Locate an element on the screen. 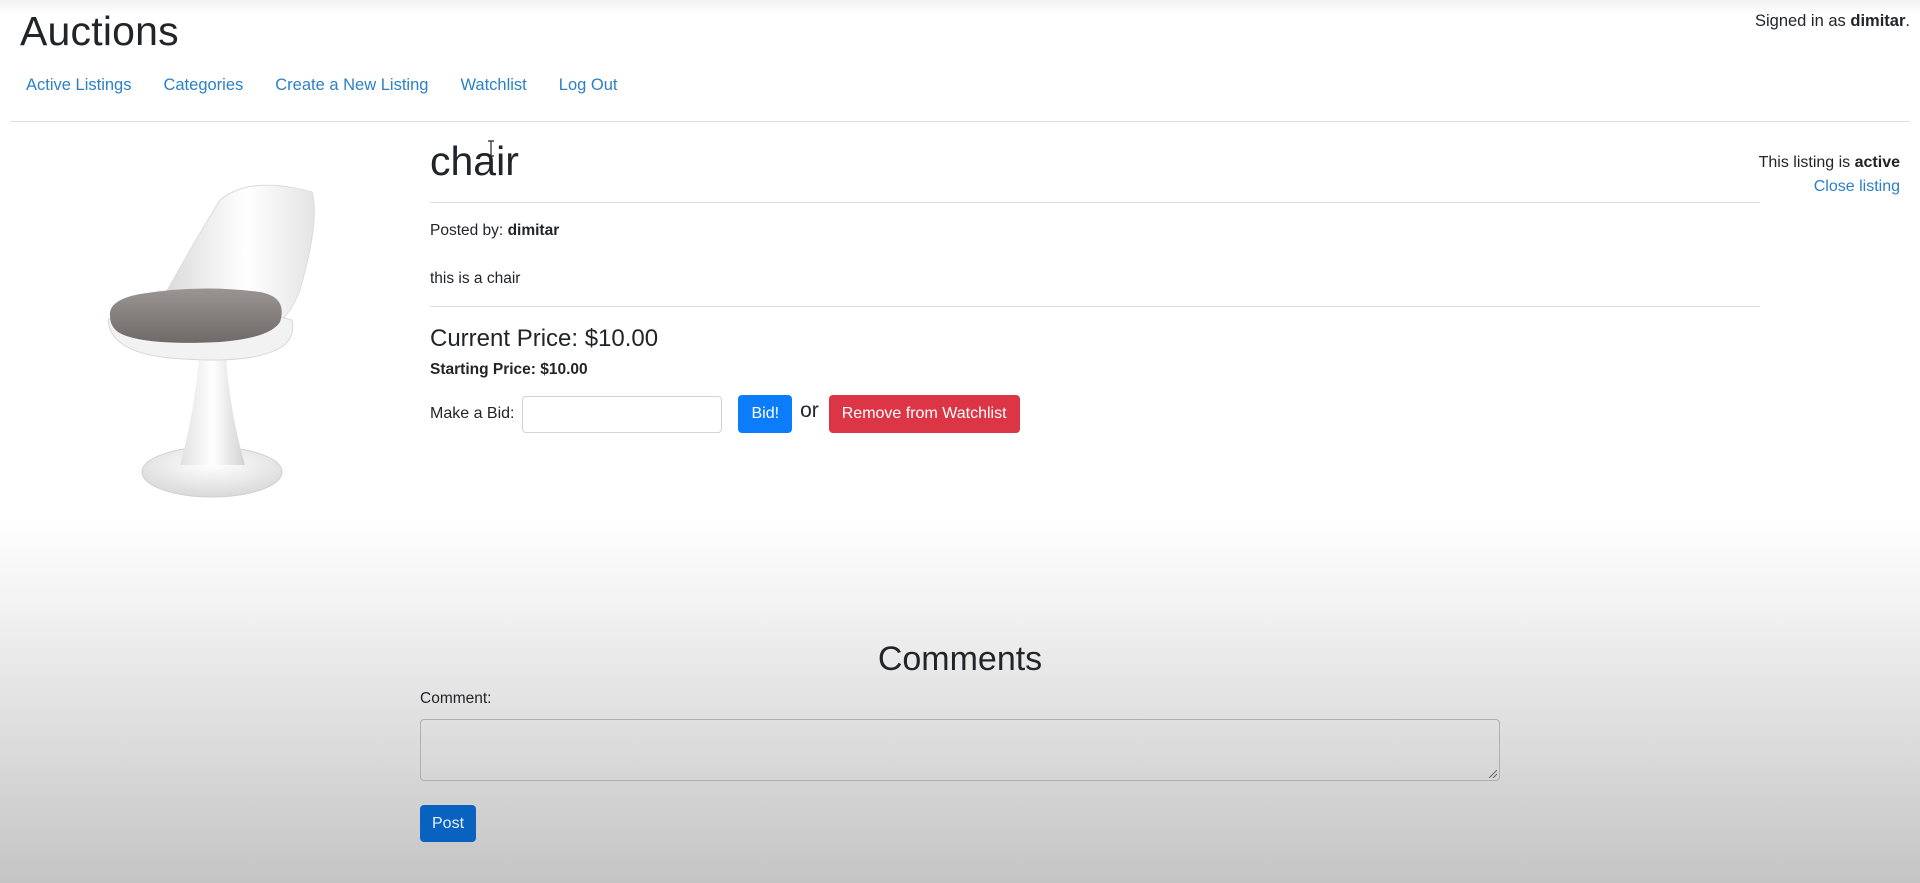  site-title: Auctions is located at coordinates (99, 31).